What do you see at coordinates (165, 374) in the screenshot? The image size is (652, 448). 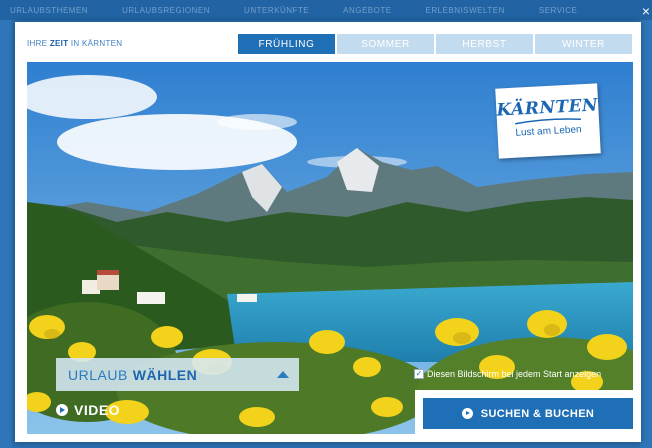 I see `select-label-bold: WÄHLEN` at bounding box center [165, 374].